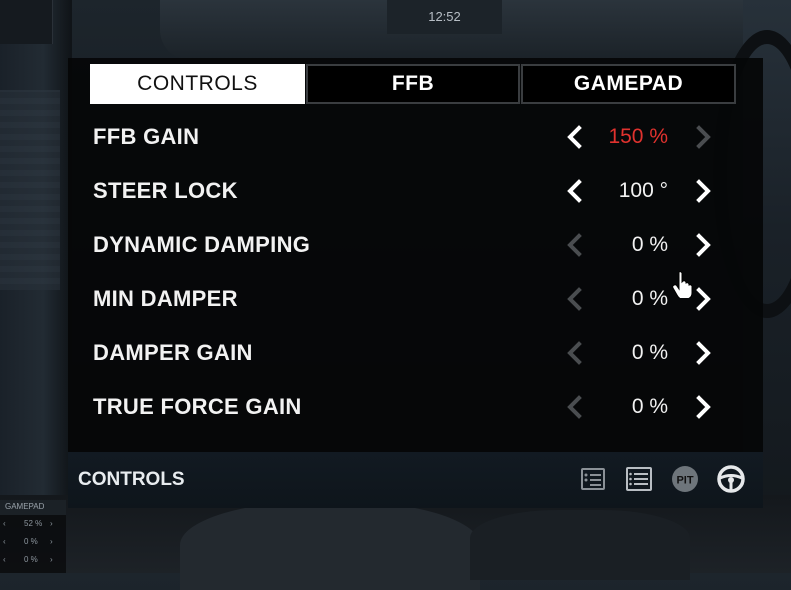  Describe the element at coordinates (444, 17) in the screenshot. I see `clock-display: 12:52` at that location.